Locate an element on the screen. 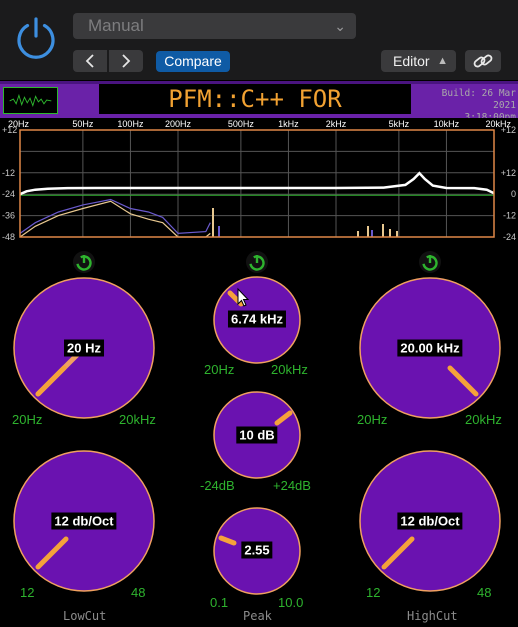 This screenshot has height=627, width=518. host-toolbar: Manual ⌄ Compare Editor ▲ is located at coordinates (259, 40).